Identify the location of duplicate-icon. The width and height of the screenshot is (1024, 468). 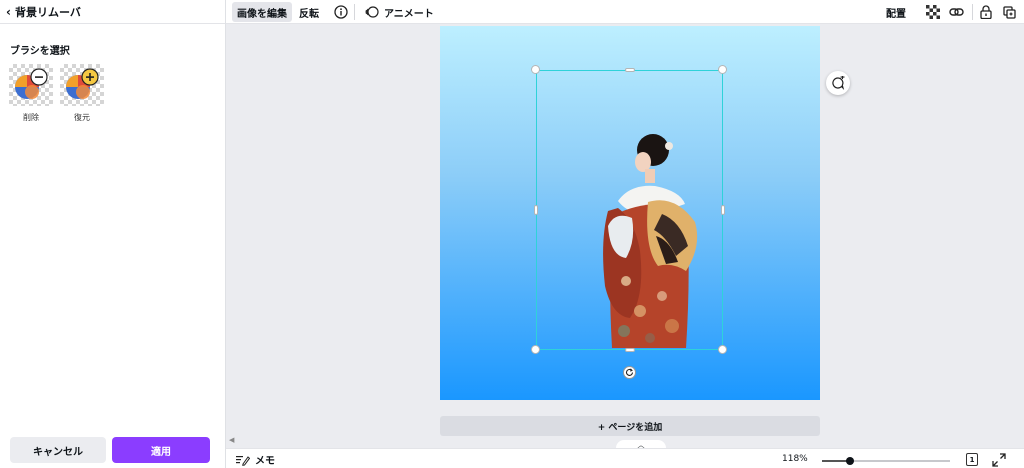
(1009, 12).